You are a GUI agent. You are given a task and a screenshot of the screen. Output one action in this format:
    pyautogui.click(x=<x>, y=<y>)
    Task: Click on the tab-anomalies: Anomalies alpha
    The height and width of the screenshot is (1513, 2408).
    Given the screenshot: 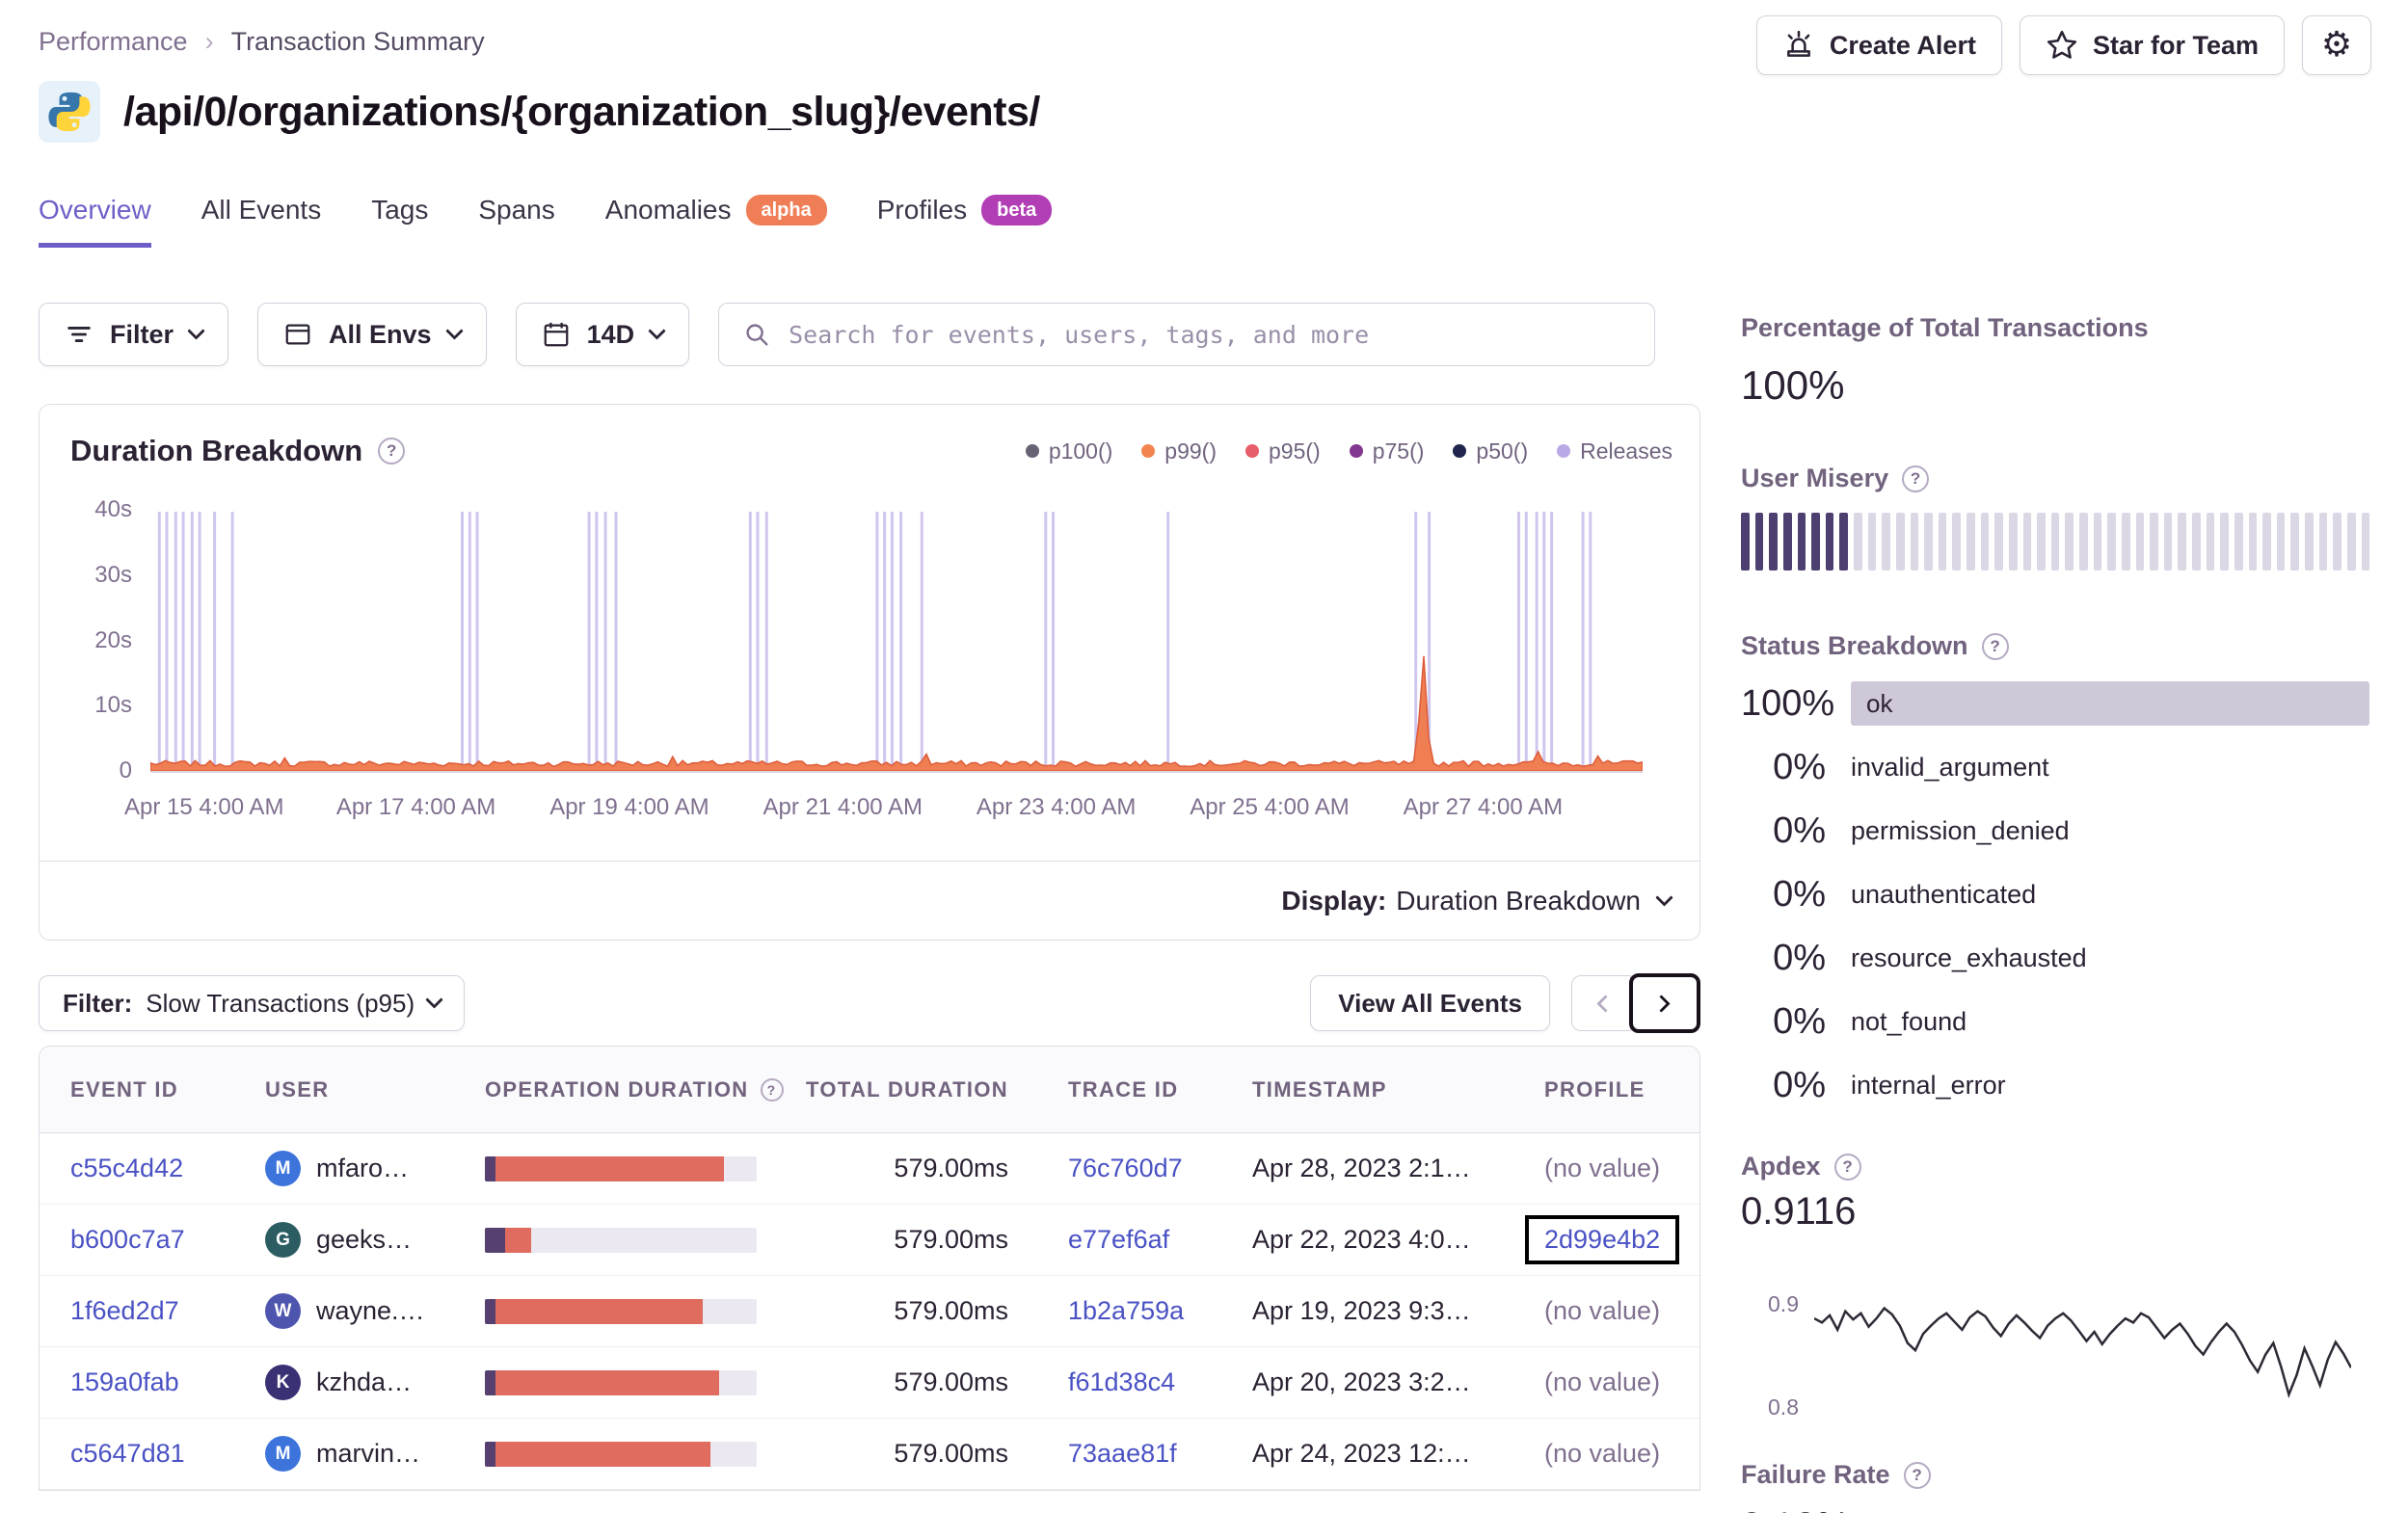 What is the action you would take?
    pyautogui.click(x=716, y=221)
    